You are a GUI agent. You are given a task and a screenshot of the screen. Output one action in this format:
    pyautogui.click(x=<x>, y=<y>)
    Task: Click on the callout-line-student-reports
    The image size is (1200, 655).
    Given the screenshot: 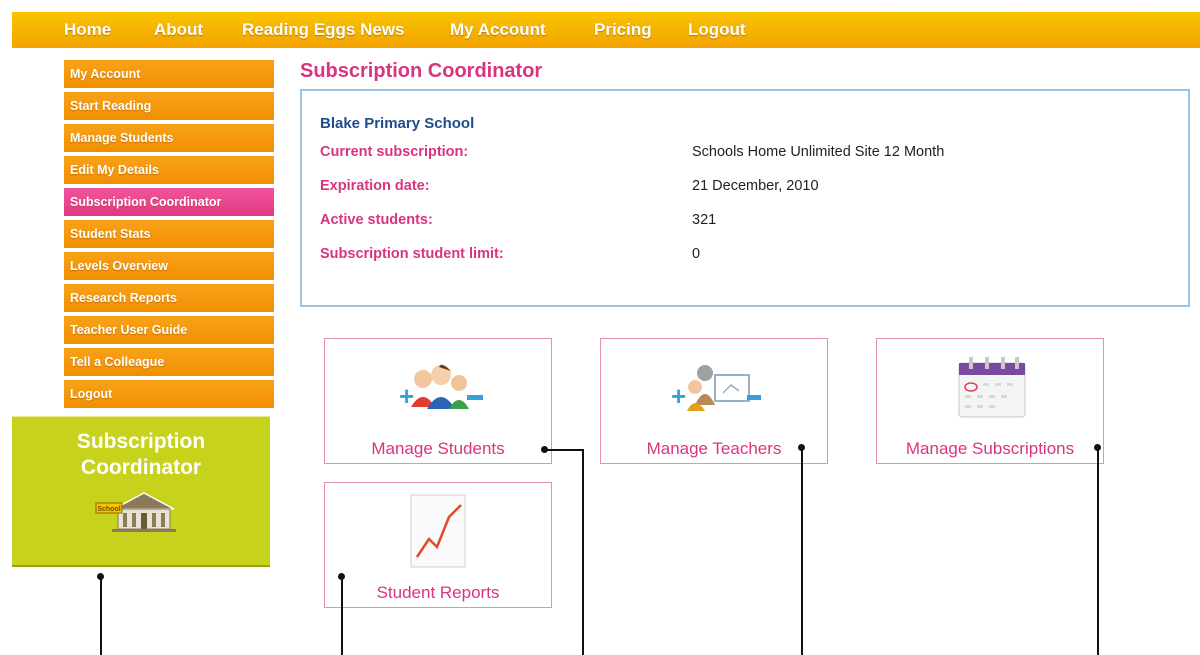 What is the action you would take?
    pyautogui.click(x=342, y=615)
    